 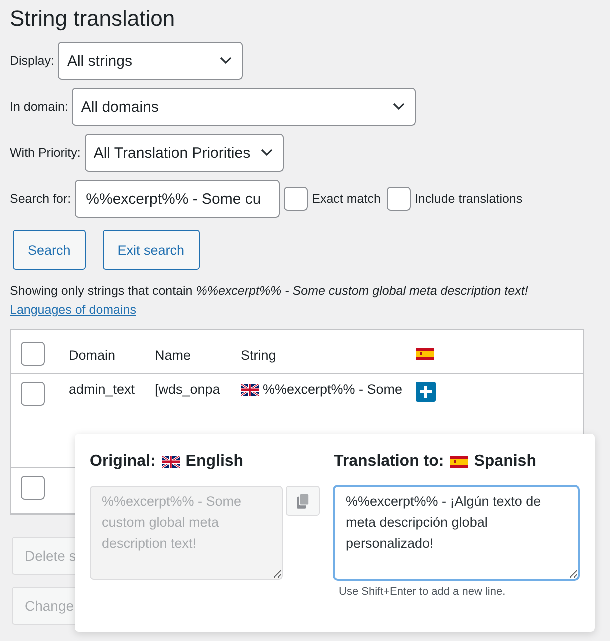 I want to click on checkbox-label: Include translations, so click(x=468, y=199).